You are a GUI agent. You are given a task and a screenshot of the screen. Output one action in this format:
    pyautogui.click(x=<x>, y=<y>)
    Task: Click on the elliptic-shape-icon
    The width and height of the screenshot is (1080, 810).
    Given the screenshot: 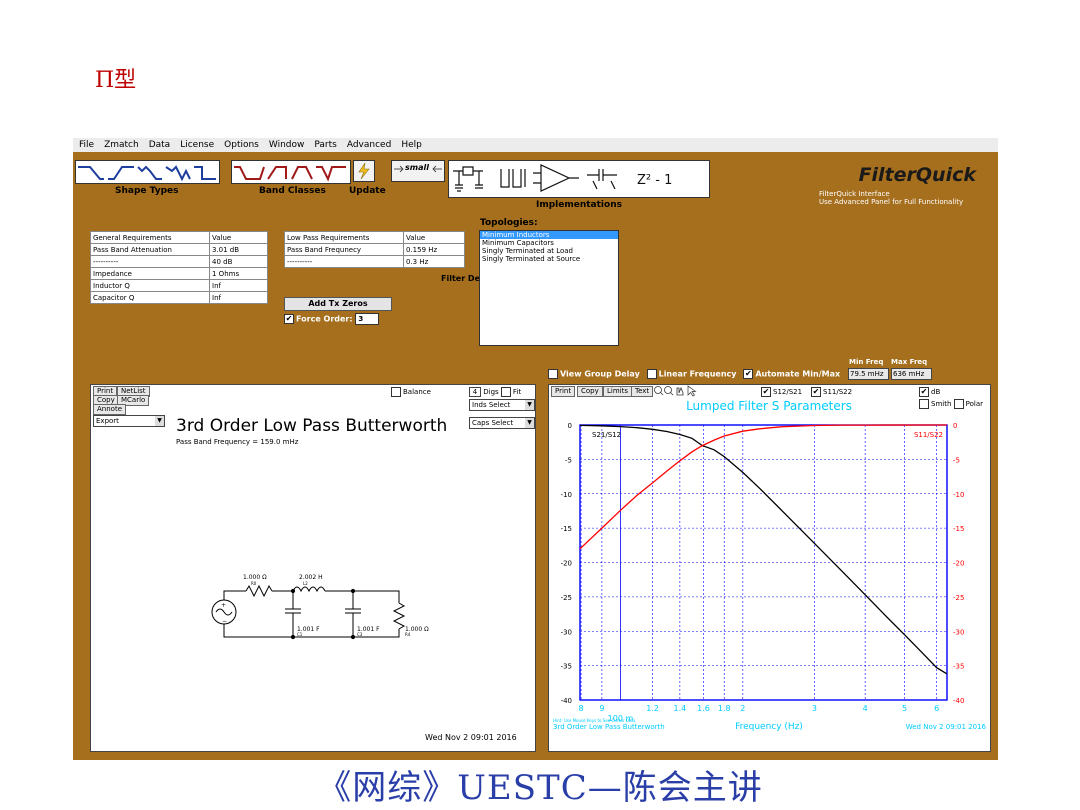 What is the action you would take?
    pyautogui.click(x=178, y=173)
    